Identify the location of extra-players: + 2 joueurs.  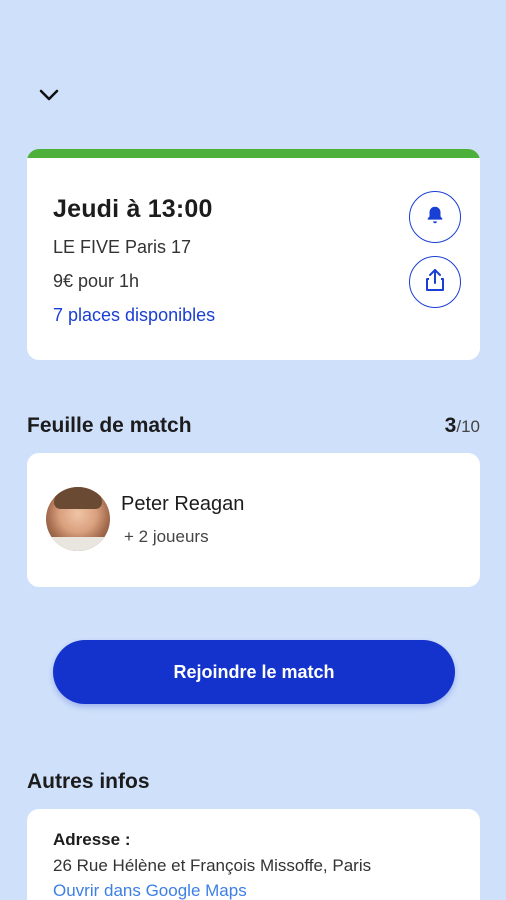
(166, 536).